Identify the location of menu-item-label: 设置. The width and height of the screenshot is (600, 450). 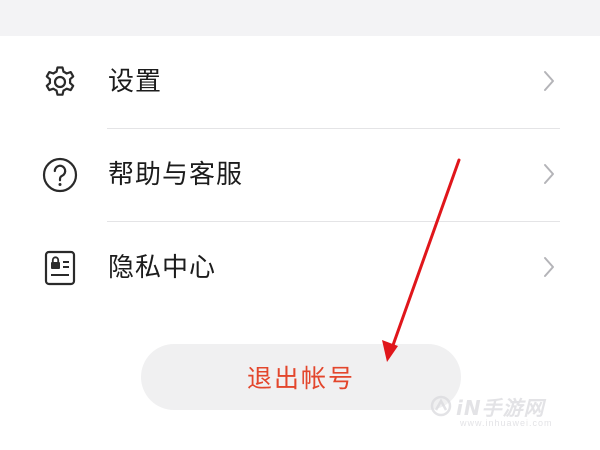
(135, 82).